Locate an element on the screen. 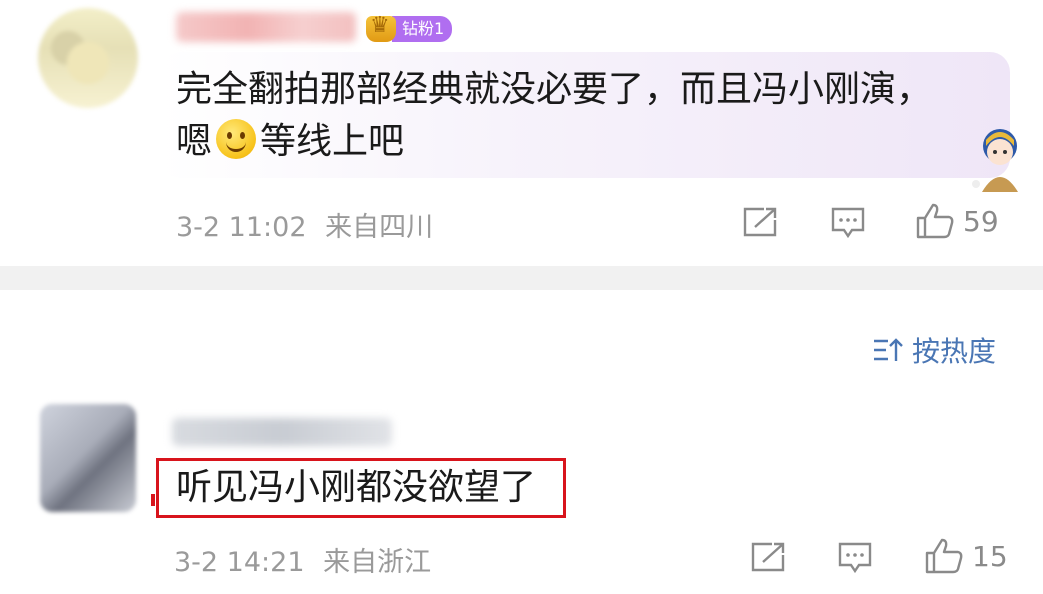 This screenshot has height=594, width=1043. highlight-box is located at coordinates (361, 488).